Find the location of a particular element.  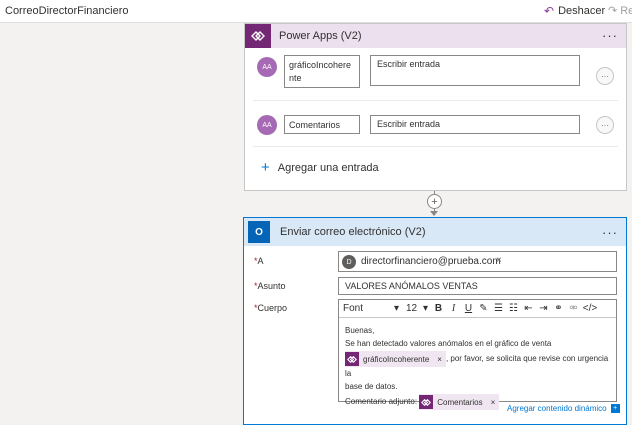

text-color-icon: ✎ is located at coordinates (483, 309).